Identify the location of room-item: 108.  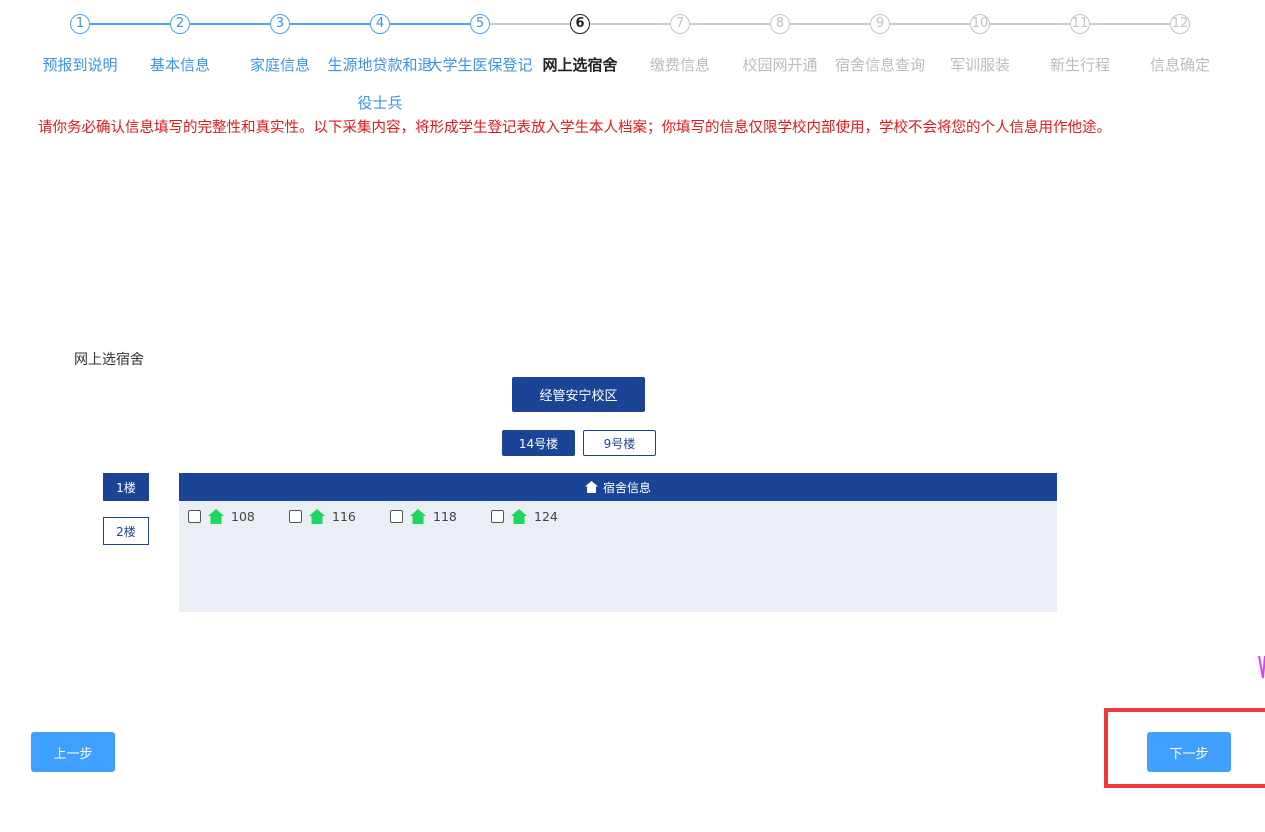
(221, 516).